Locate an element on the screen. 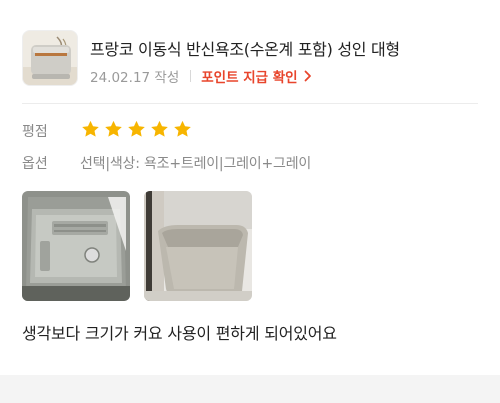 The image size is (500, 403). review-text: 생각보다 크기가 커요 사용이 편하게 되어있어요 is located at coordinates (179, 333).